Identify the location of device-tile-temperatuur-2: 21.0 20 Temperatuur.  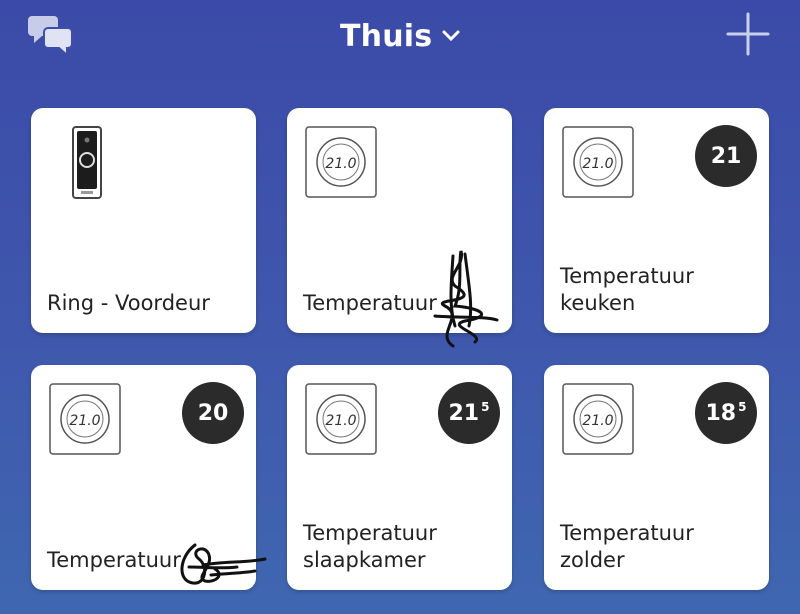
(149, 477).